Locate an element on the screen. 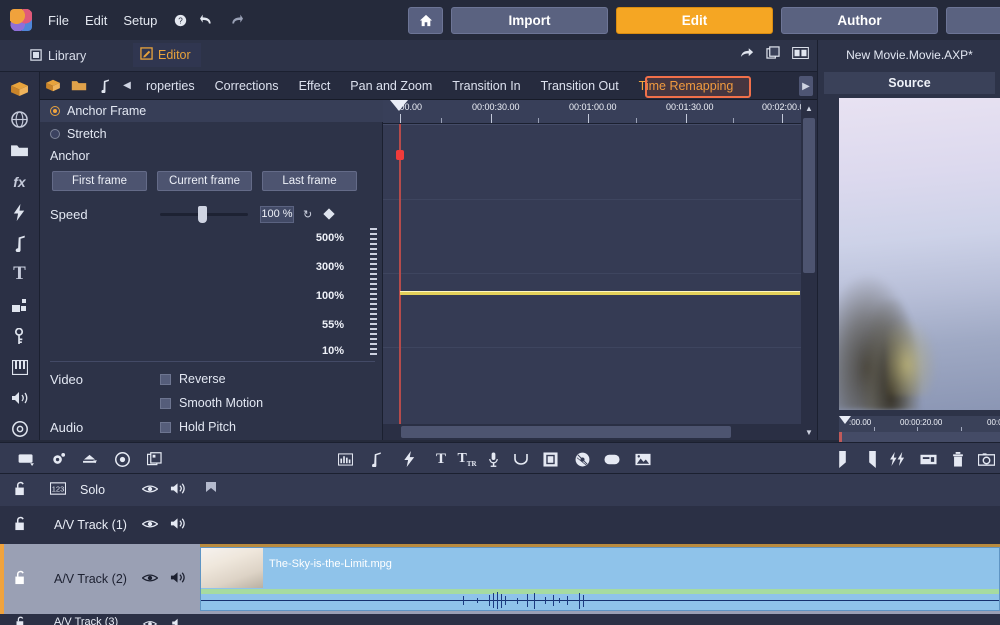 This screenshot has width=1000, height=625. current-frame-button: Current frame is located at coordinates (204, 181).